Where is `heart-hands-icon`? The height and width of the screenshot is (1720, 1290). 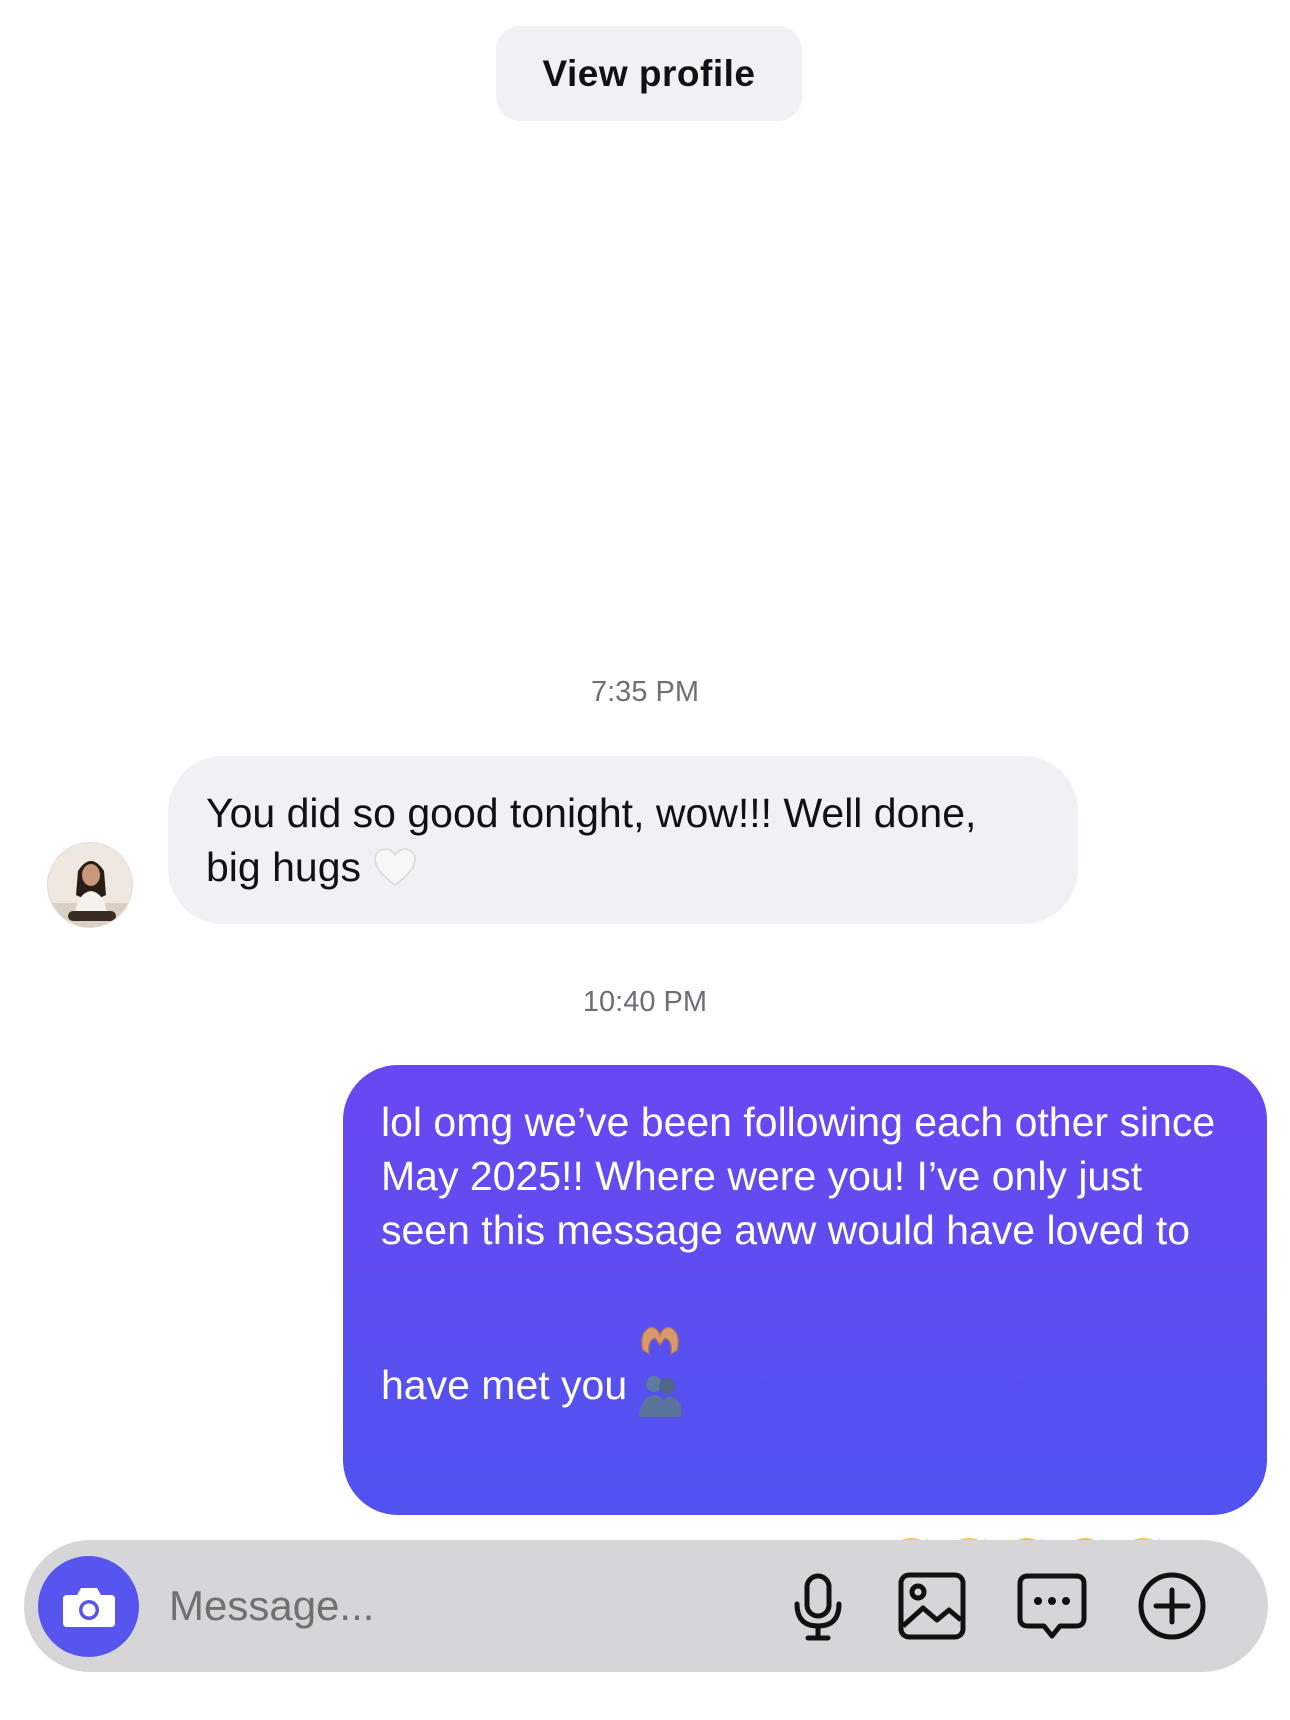
heart-hands-icon is located at coordinates (660, 1341).